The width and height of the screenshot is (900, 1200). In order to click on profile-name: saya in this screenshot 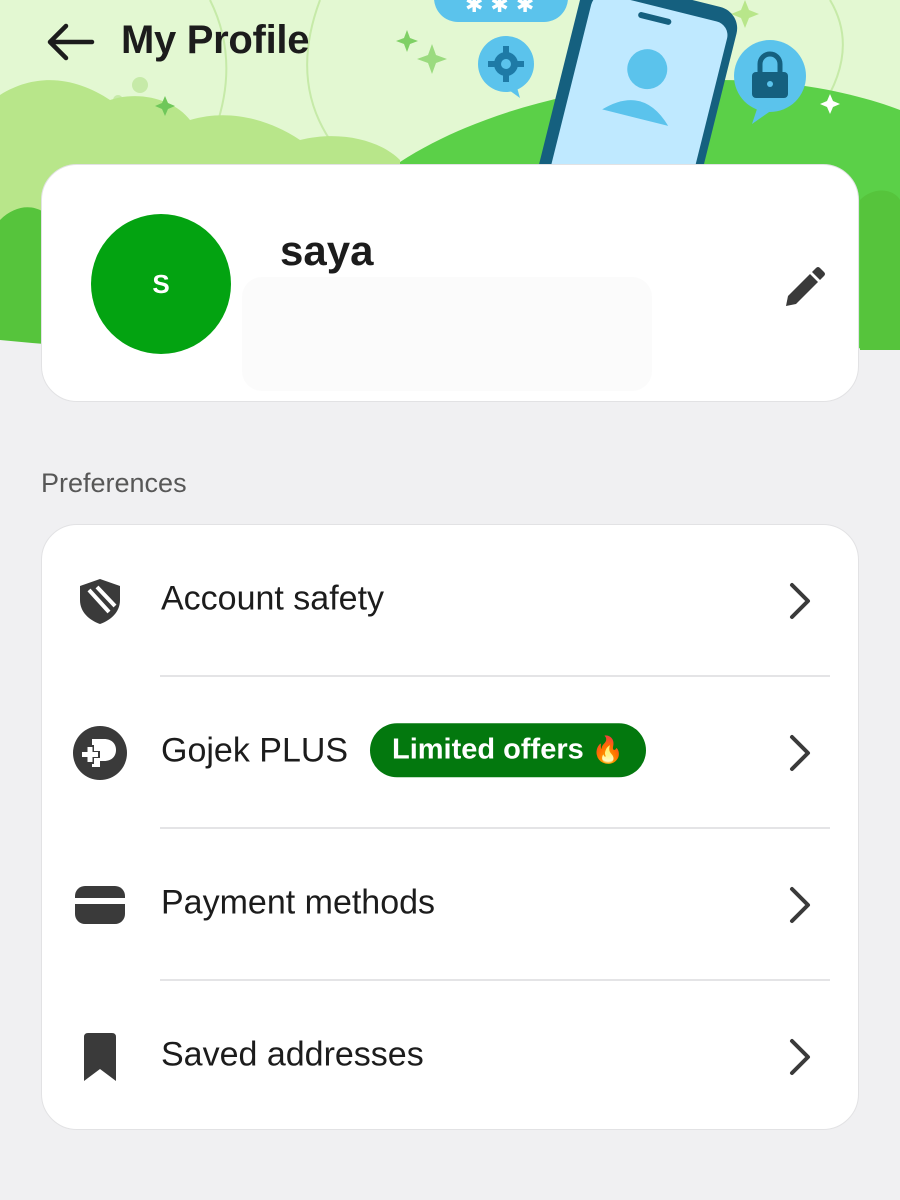, I will do `click(327, 250)`.